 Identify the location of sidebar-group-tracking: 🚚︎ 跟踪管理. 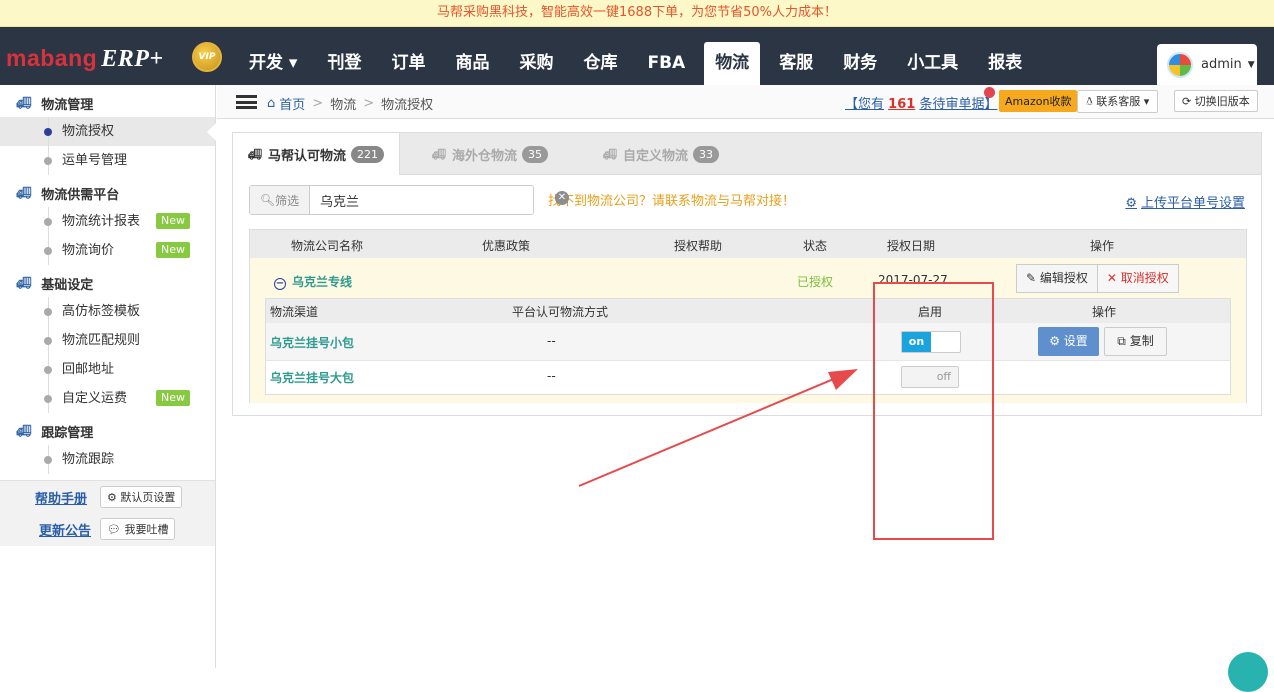
(107, 431).